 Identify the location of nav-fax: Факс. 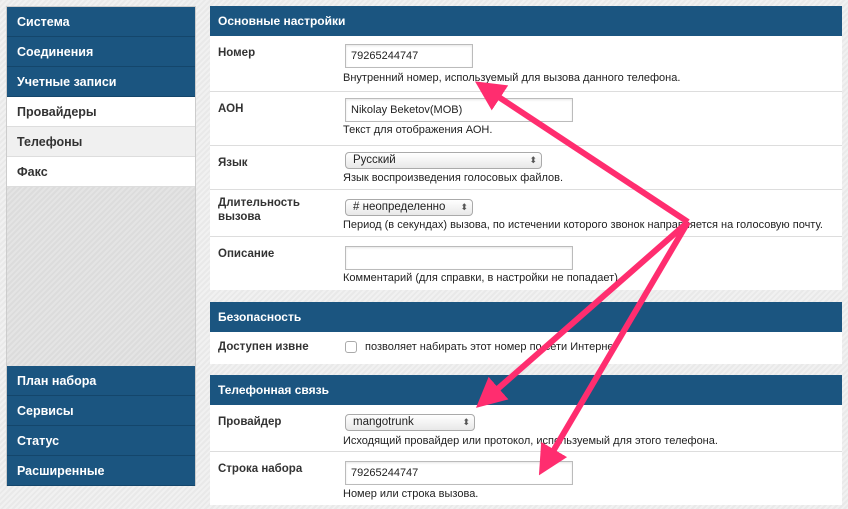
(101, 172).